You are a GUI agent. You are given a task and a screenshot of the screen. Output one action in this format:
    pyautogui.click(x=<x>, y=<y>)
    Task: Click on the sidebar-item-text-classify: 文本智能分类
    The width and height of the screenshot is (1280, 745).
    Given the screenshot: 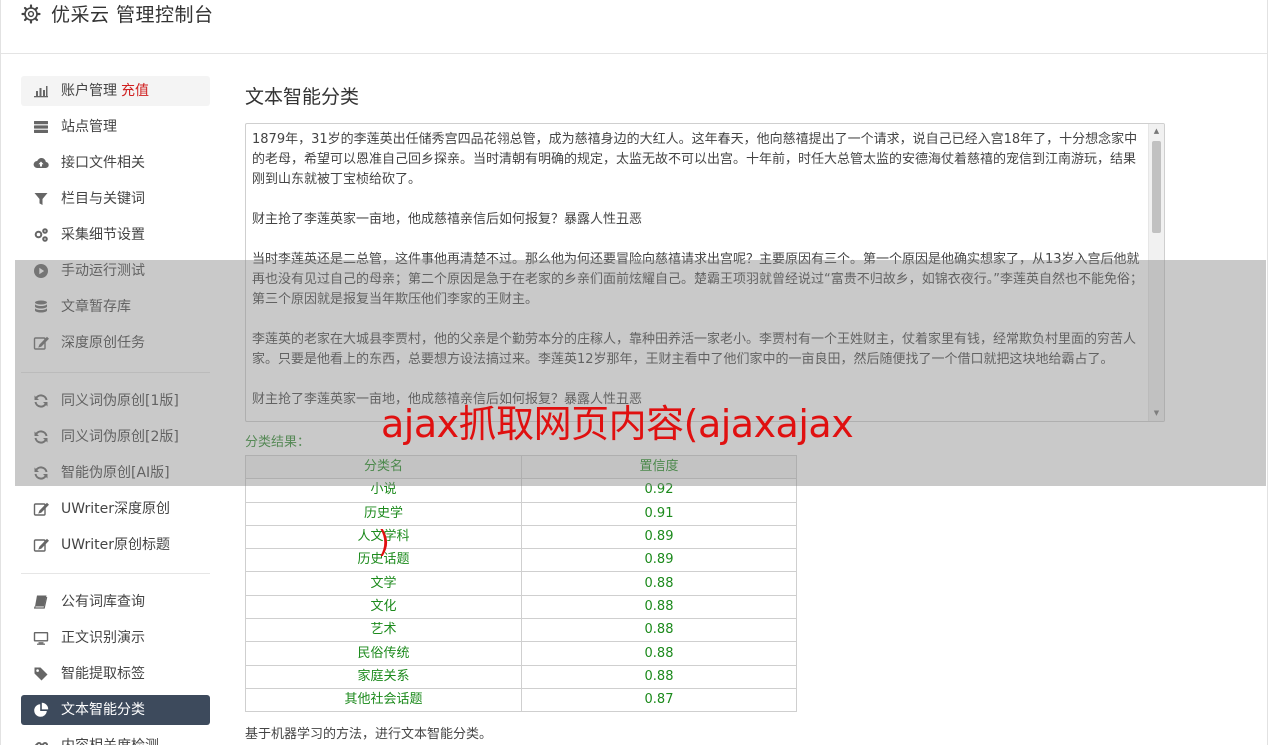 What is the action you would take?
    pyautogui.click(x=115, y=710)
    